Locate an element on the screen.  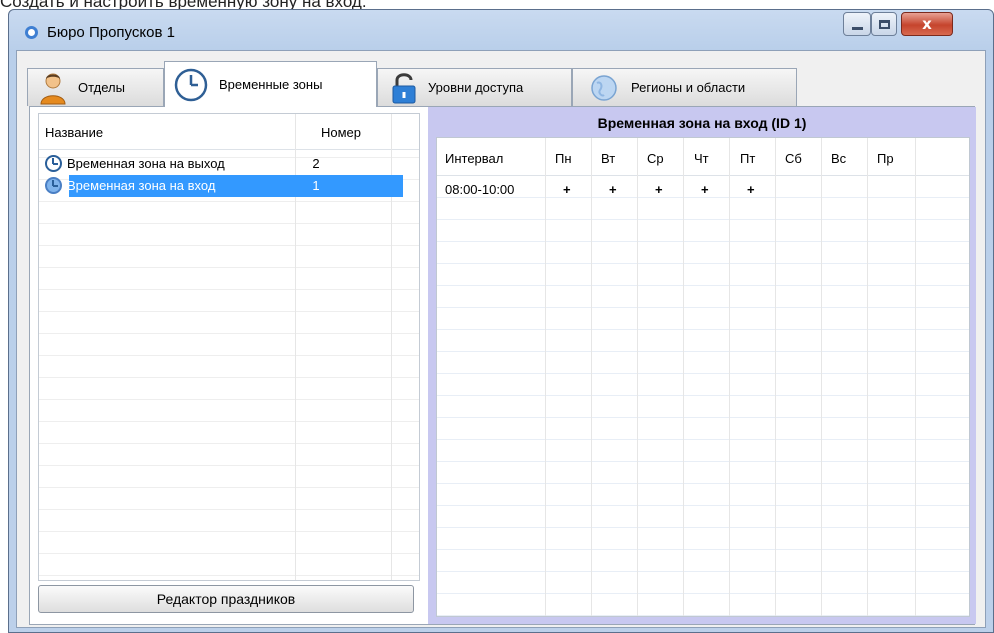
maximize-button is located at coordinates (884, 24).